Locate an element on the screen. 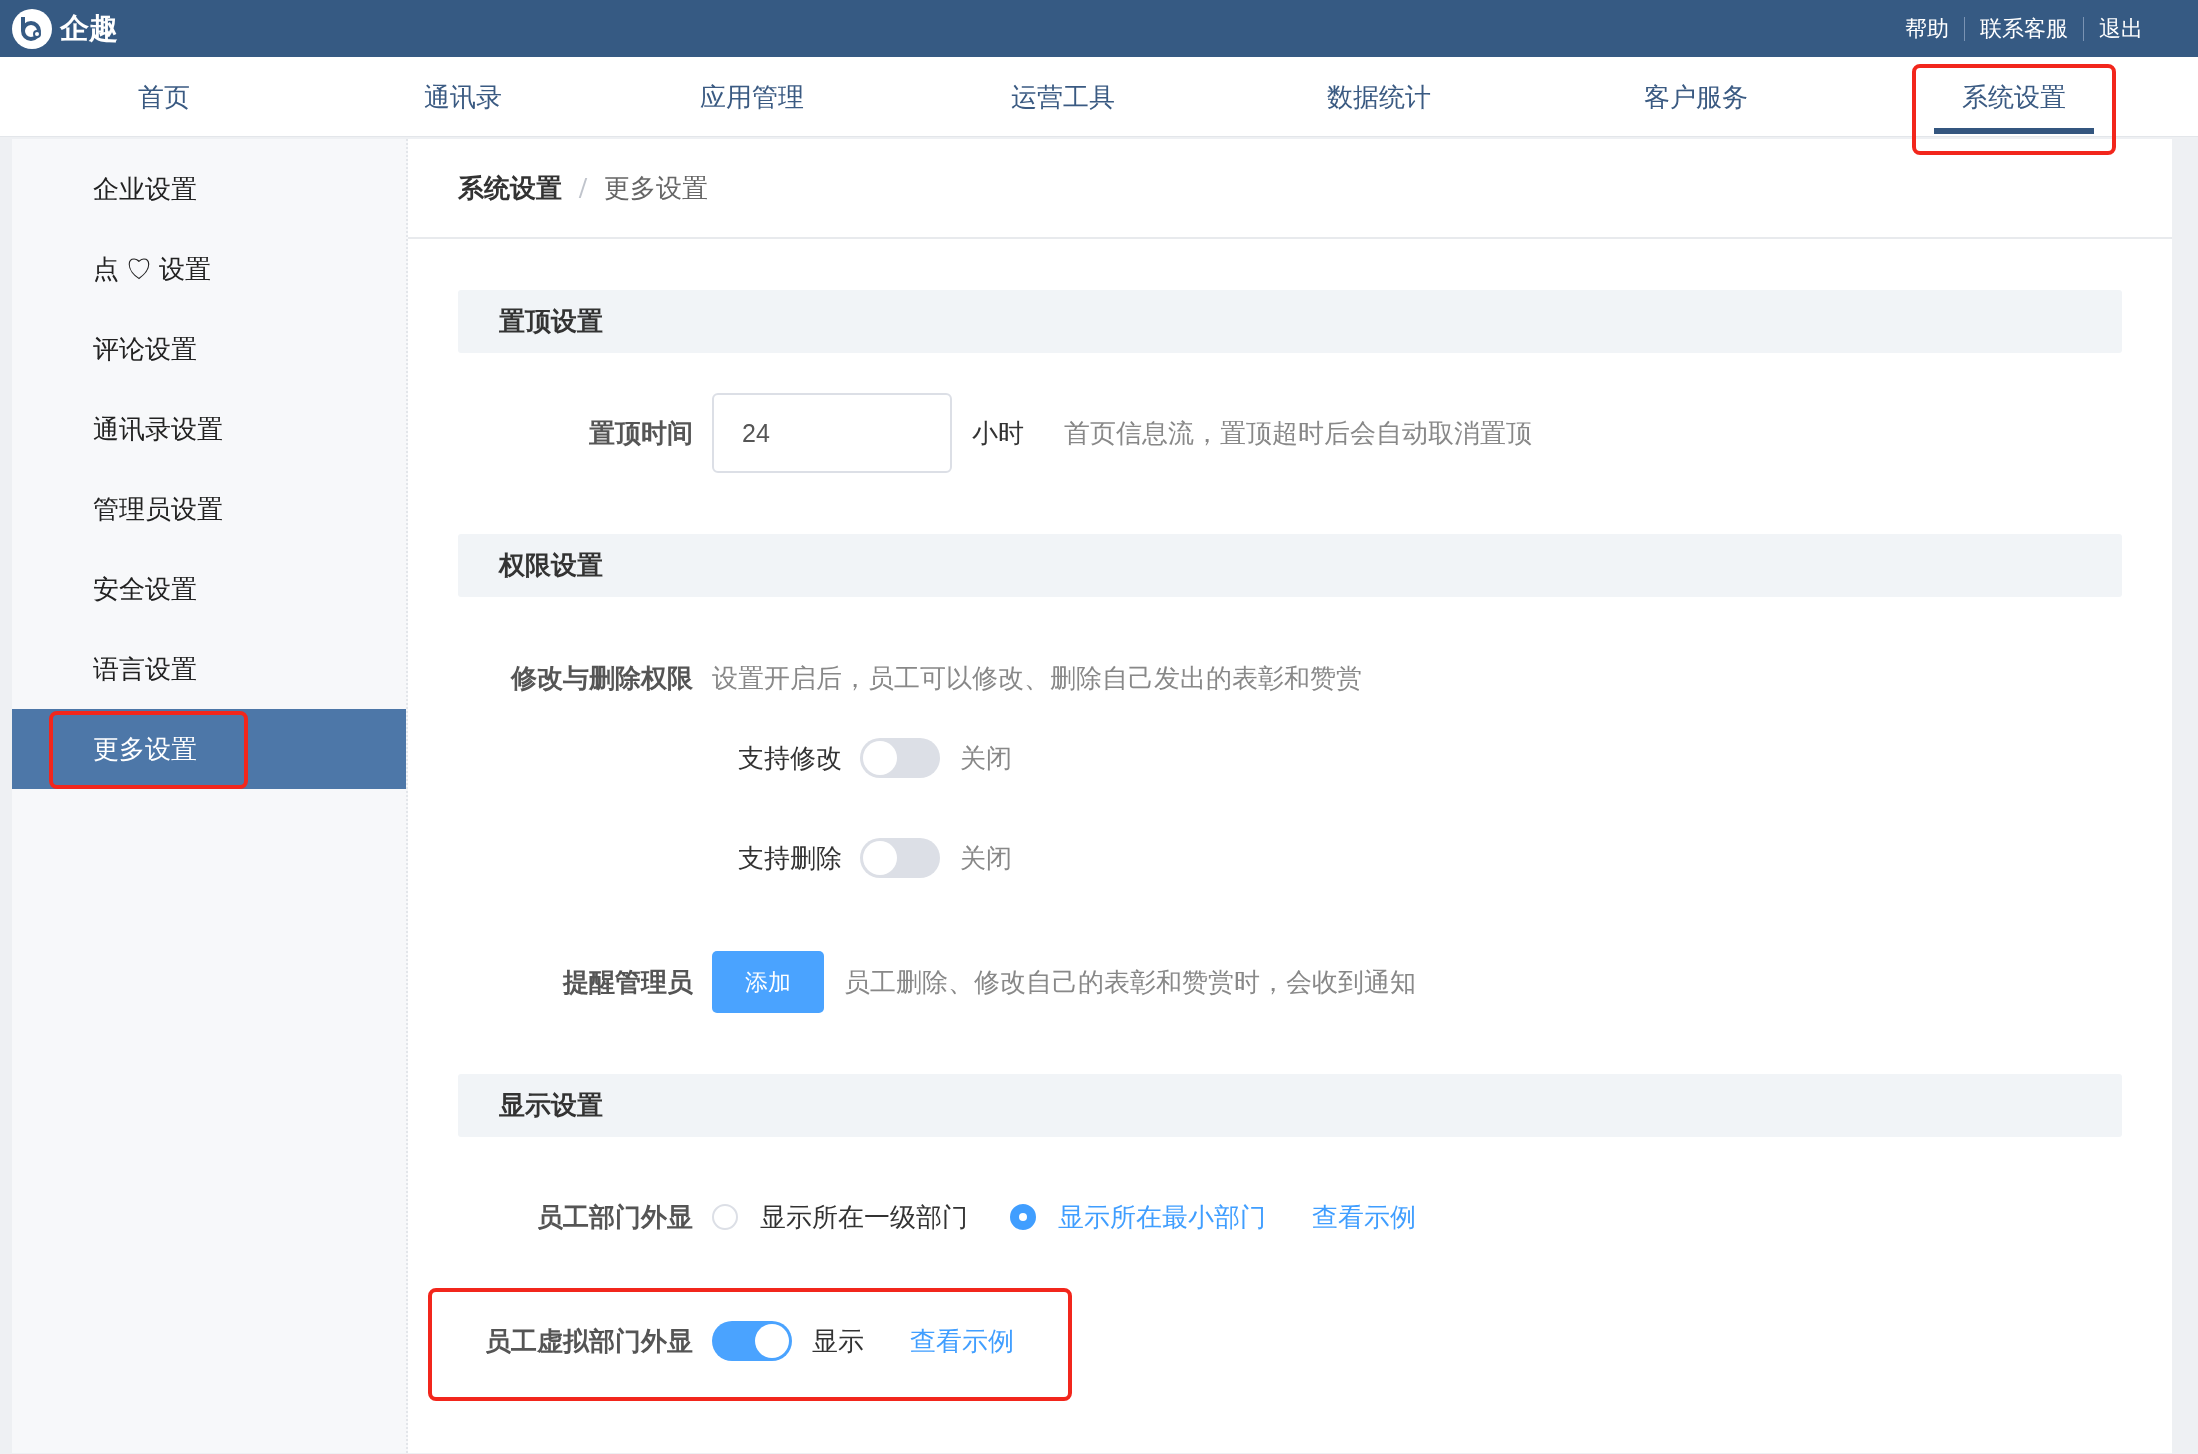 The height and width of the screenshot is (1454, 2198). field-label: 提醒管理员 is located at coordinates (627, 982).